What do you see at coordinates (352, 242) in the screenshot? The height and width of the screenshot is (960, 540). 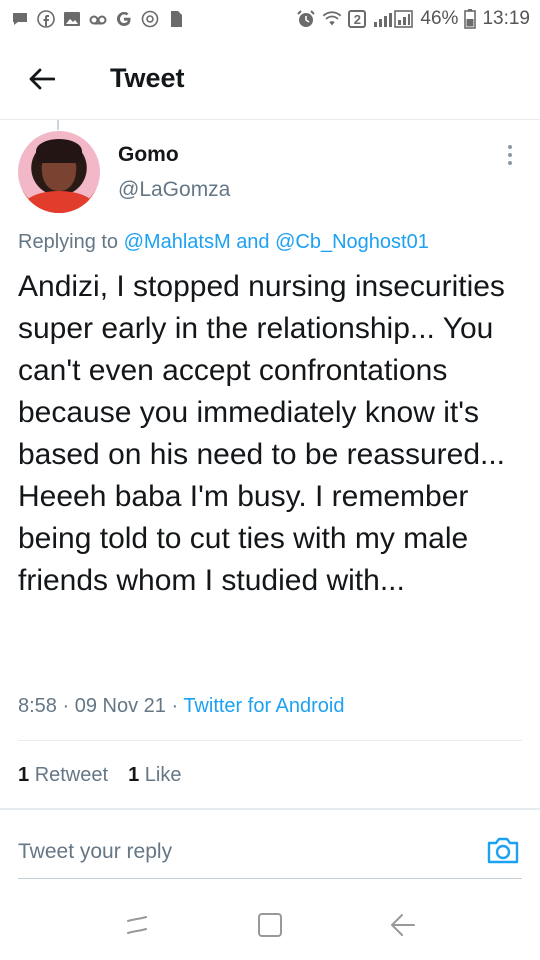 I see `mention-link: @Cb_Noghost01` at bounding box center [352, 242].